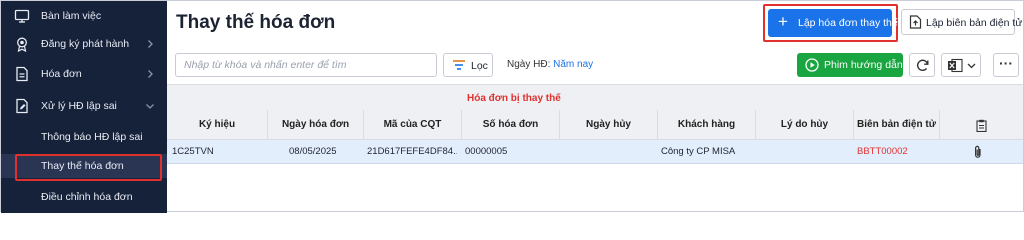 The image size is (1024, 240). What do you see at coordinates (306, 65) in the screenshot?
I see `search-input` at bounding box center [306, 65].